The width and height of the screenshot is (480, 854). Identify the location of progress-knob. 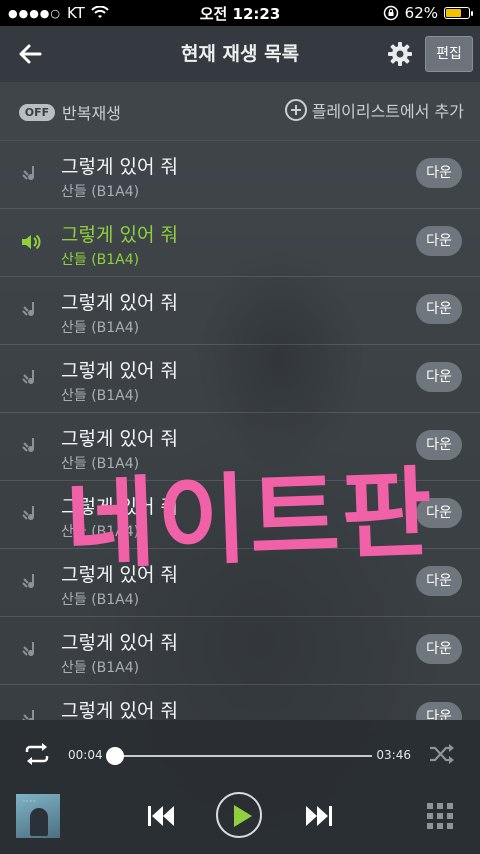
(115, 756).